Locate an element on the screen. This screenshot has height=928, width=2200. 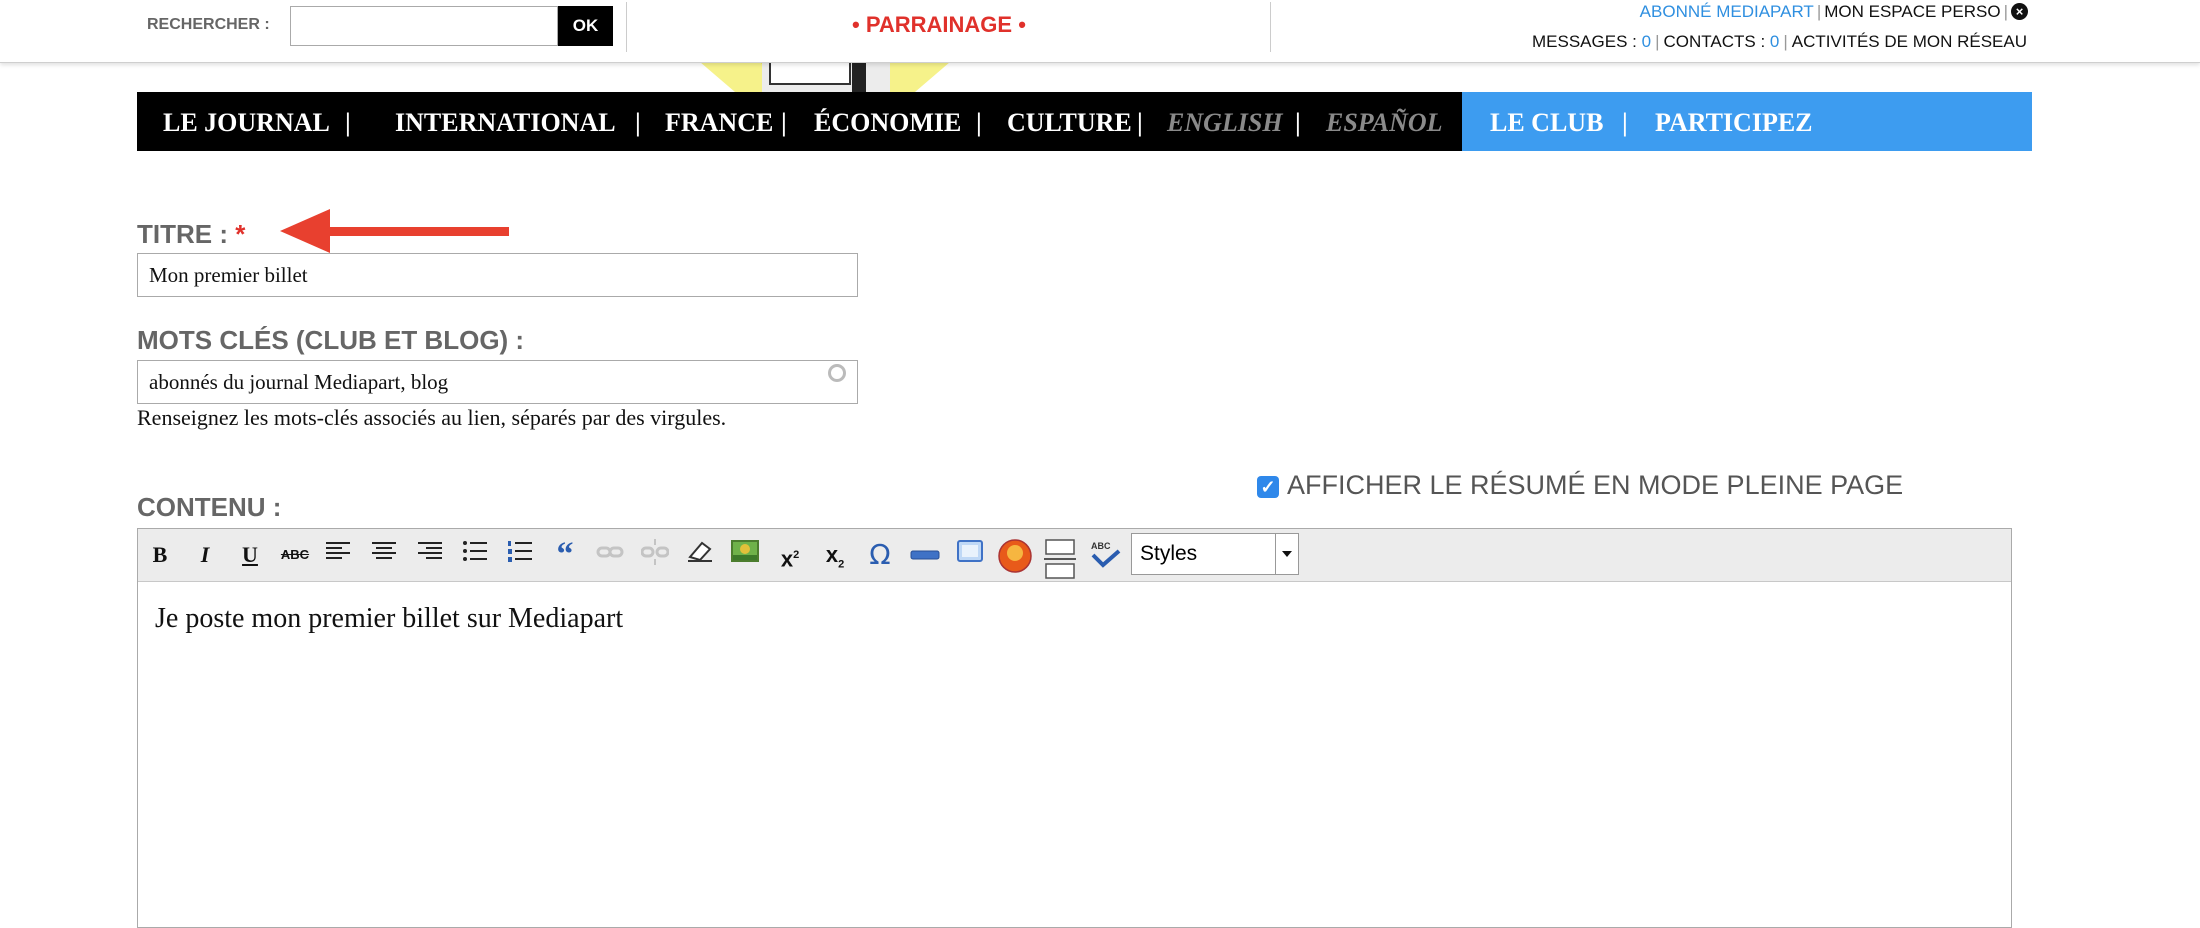
bold-icon: B is located at coordinates (160, 555).